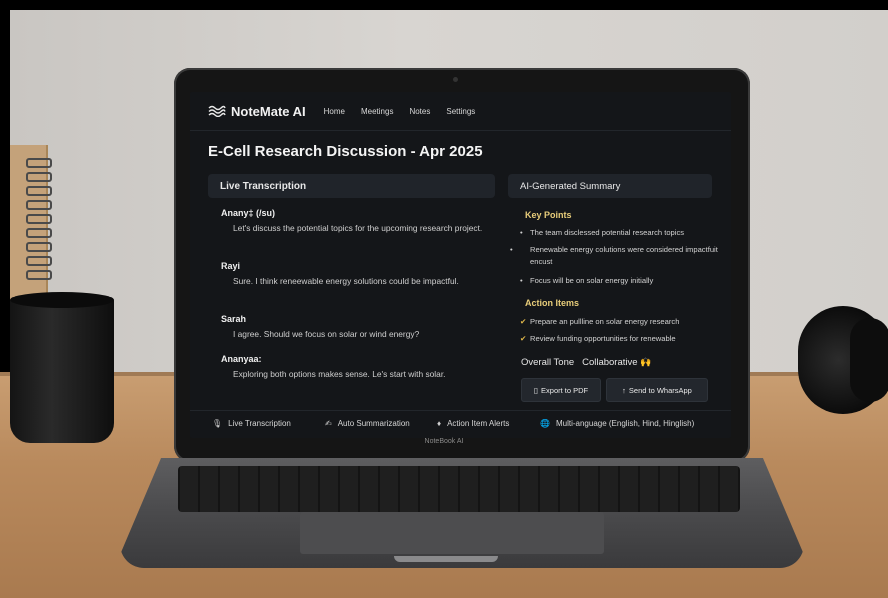 The width and height of the screenshot is (888, 598). I want to click on nav-meetings: Meetings, so click(377, 111).